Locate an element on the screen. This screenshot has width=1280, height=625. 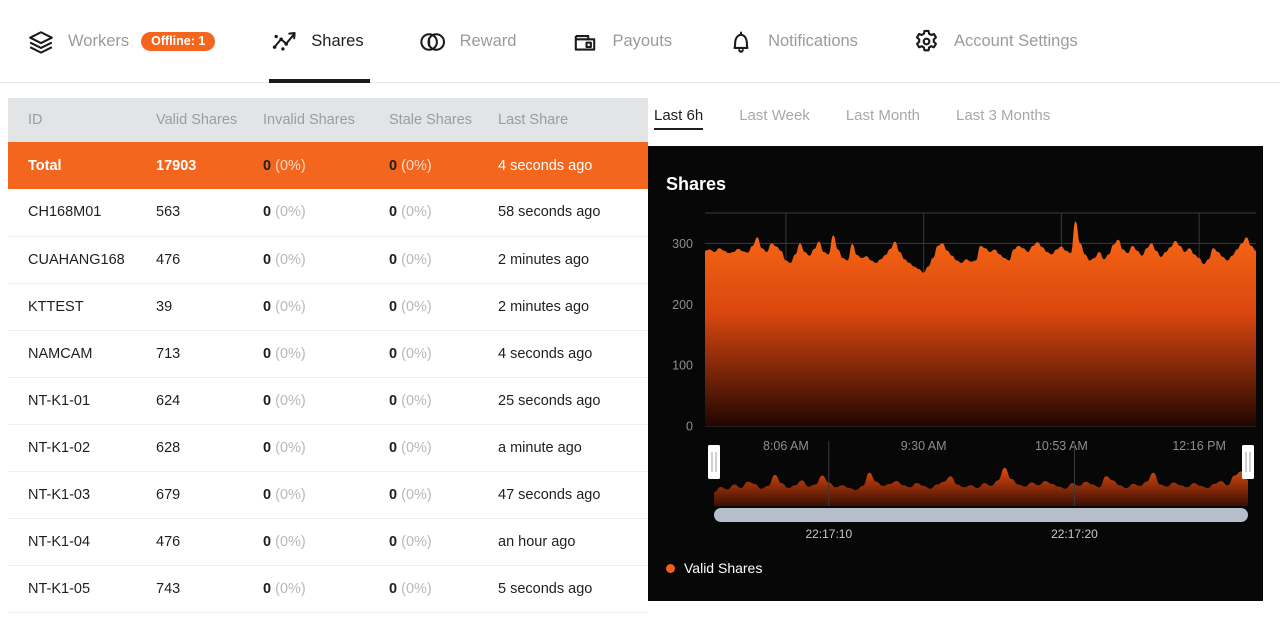
svg-text: 100 is located at coordinates (682, 366).